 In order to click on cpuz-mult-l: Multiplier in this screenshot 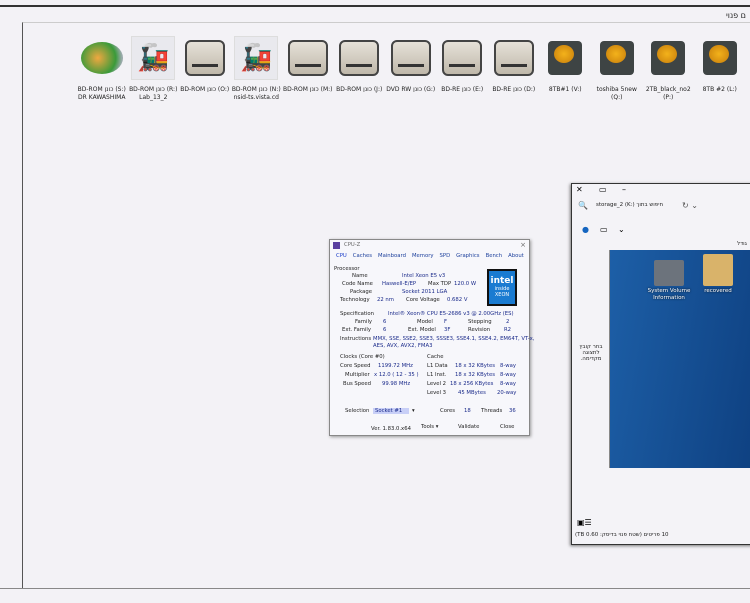, I will do `click(357, 375)`.